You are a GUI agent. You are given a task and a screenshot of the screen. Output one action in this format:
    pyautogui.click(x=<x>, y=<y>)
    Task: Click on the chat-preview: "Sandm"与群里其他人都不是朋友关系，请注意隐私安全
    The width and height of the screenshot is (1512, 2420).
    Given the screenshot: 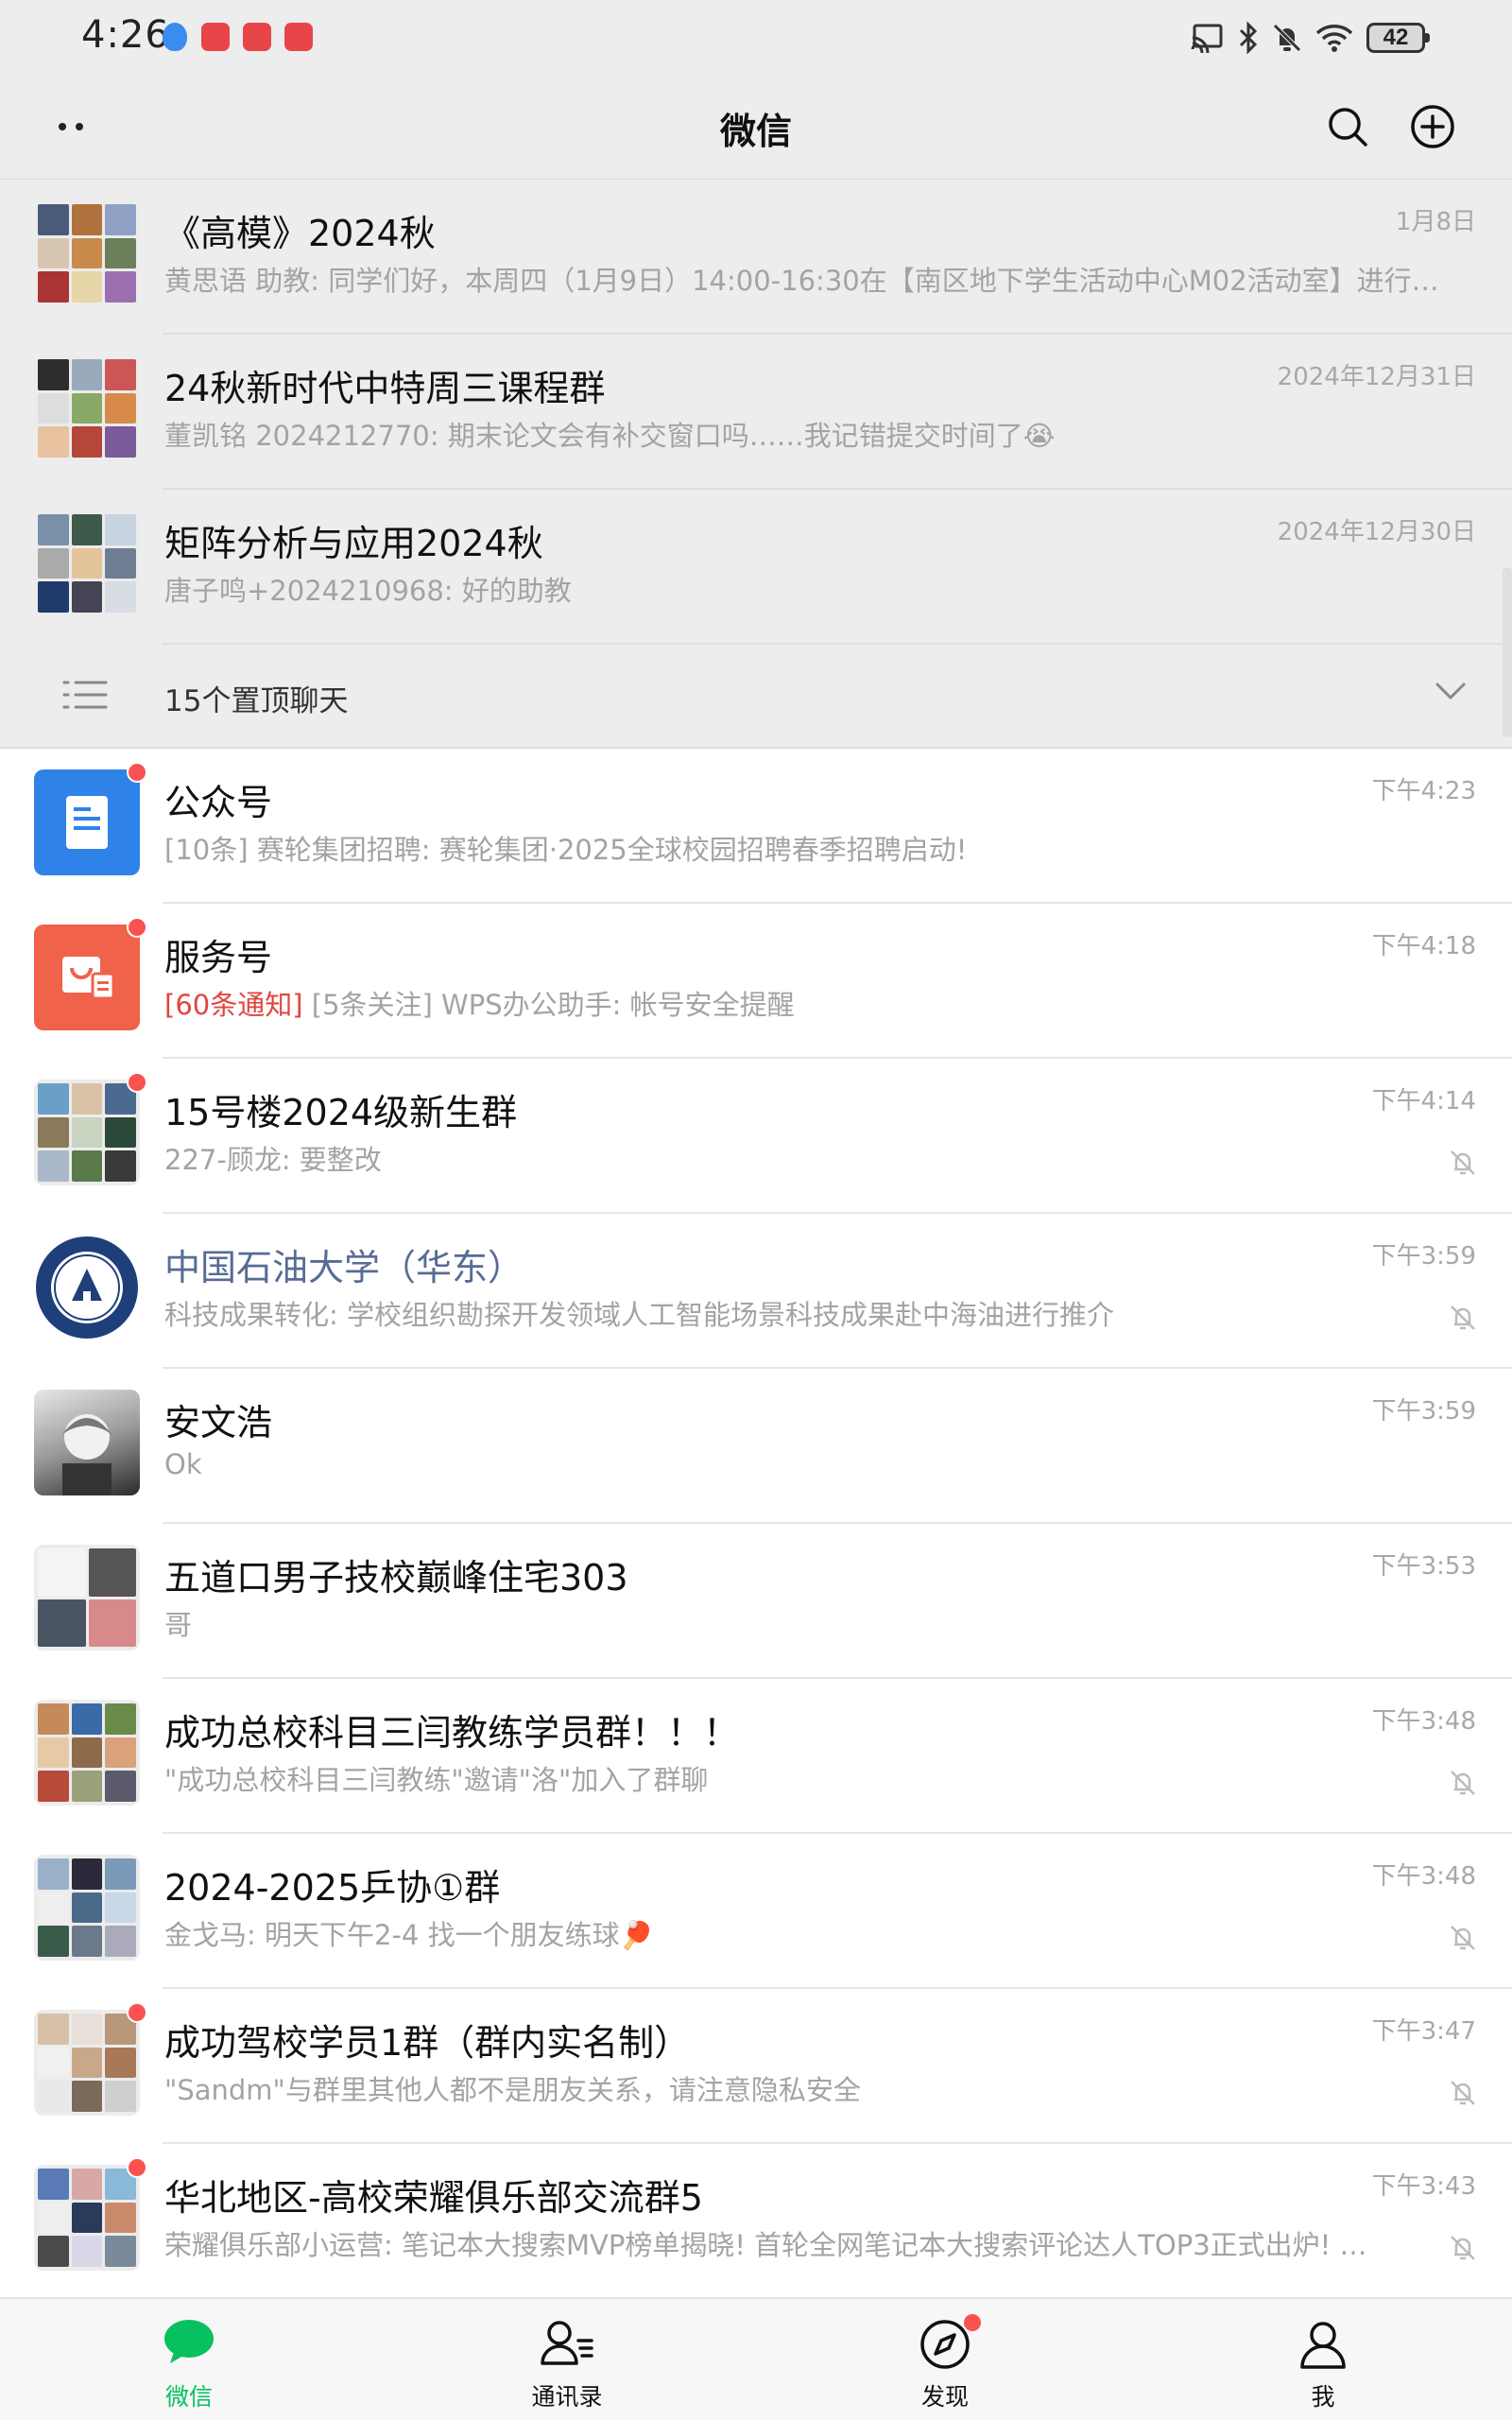 What is the action you would take?
    pyautogui.click(x=512, y=2090)
    